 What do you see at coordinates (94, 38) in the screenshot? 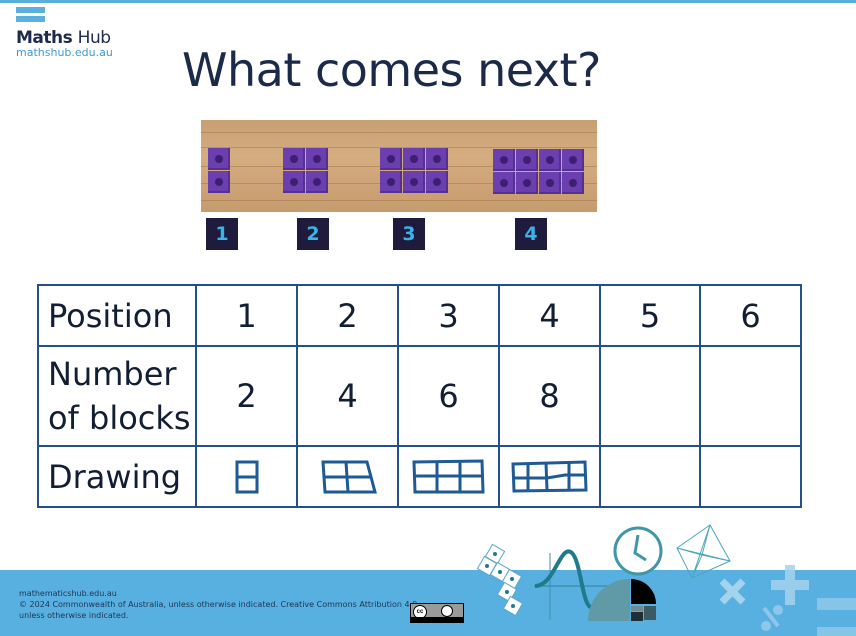
I see `logo-name-light: Hub` at bounding box center [94, 38].